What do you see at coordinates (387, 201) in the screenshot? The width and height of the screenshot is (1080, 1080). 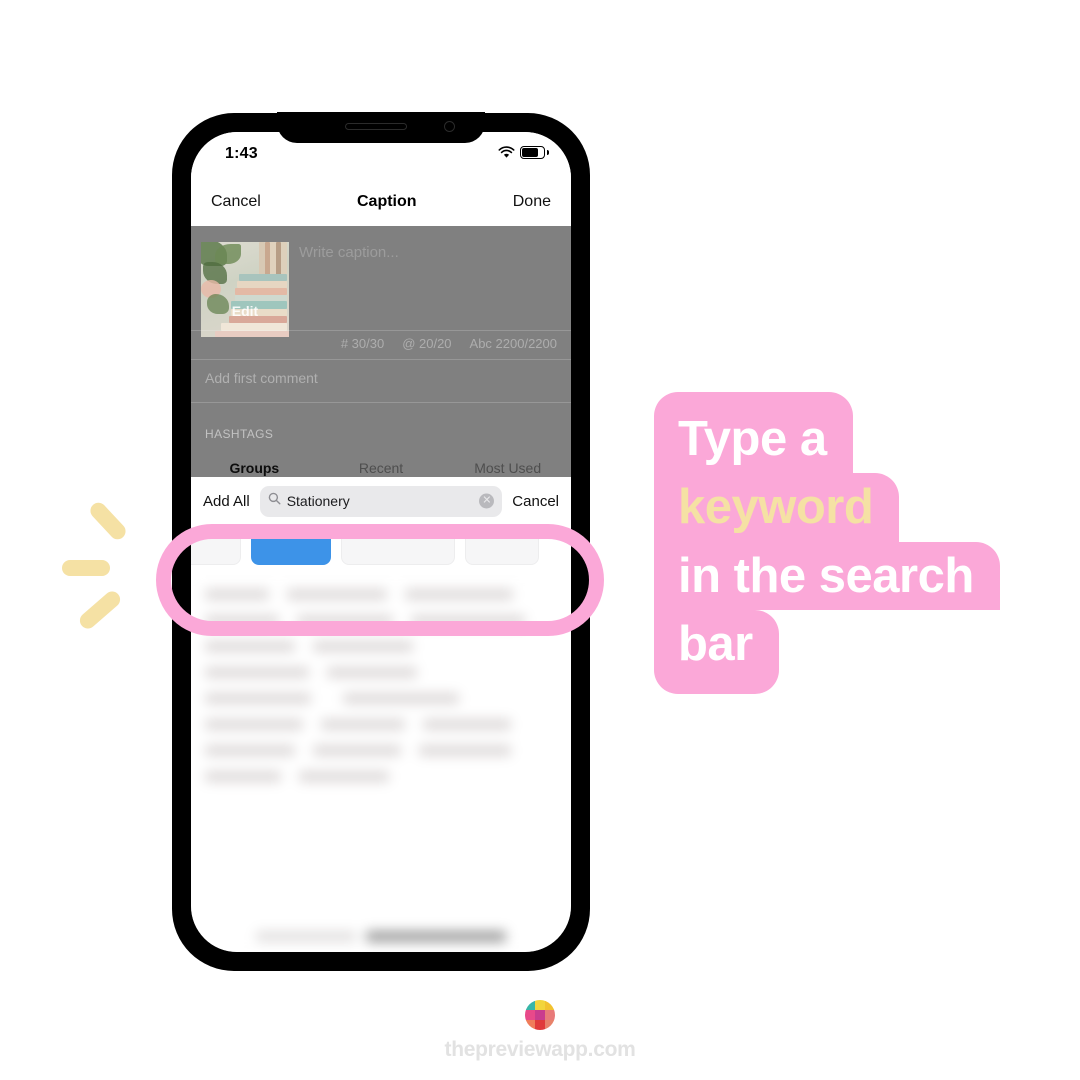 I see `page-title: Caption` at bounding box center [387, 201].